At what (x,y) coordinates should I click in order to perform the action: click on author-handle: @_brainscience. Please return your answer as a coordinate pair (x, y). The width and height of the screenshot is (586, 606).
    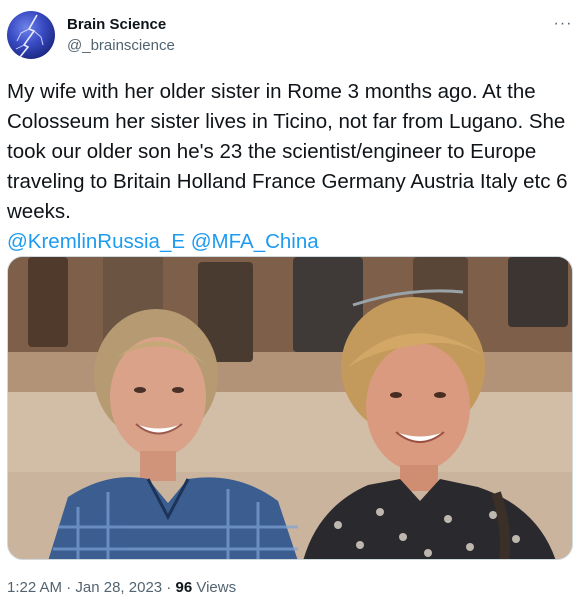
    Looking at the image, I should click on (121, 45).